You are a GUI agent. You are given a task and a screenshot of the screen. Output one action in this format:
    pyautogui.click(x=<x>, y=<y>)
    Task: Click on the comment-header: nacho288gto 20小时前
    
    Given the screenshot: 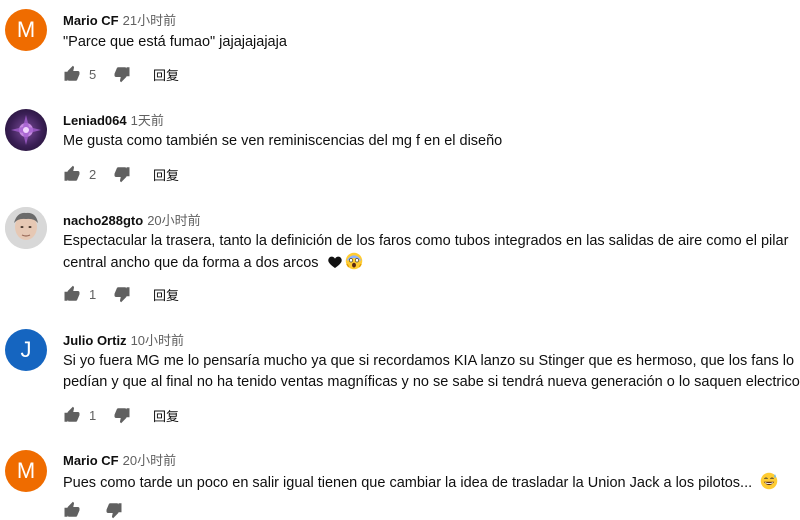 What is the action you would take?
    pyautogui.click(x=132, y=219)
    